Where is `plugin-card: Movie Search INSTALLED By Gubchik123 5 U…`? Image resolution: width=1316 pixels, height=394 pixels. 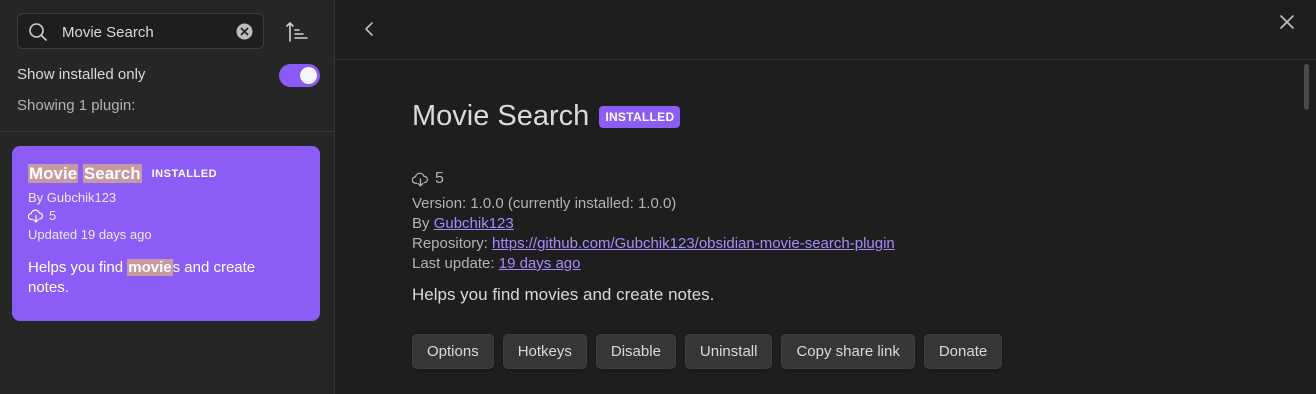 plugin-card: Movie Search INSTALLED By Gubchik123 5 U… is located at coordinates (166, 233).